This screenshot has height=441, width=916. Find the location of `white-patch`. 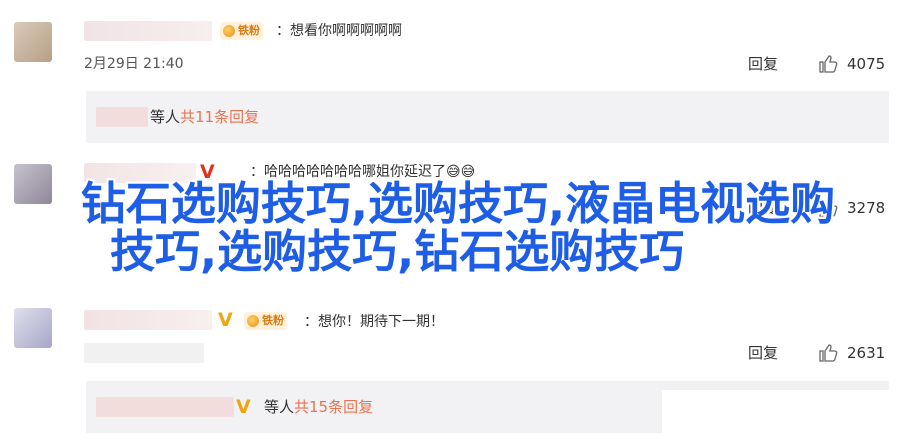

white-patch is located at coordinates (789, 415).